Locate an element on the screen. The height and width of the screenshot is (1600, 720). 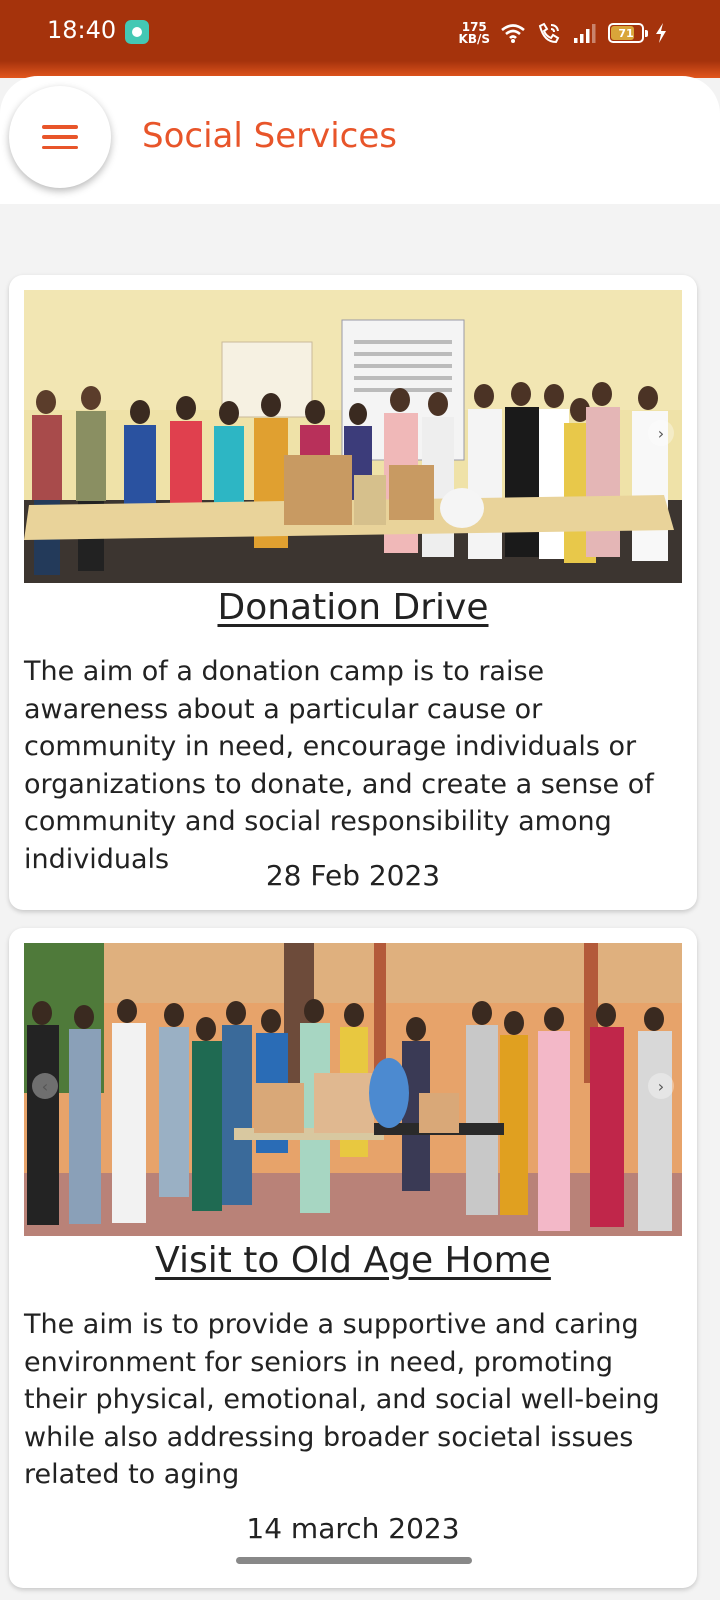
app-bar: Social Services is located at coordinates (360, 140).